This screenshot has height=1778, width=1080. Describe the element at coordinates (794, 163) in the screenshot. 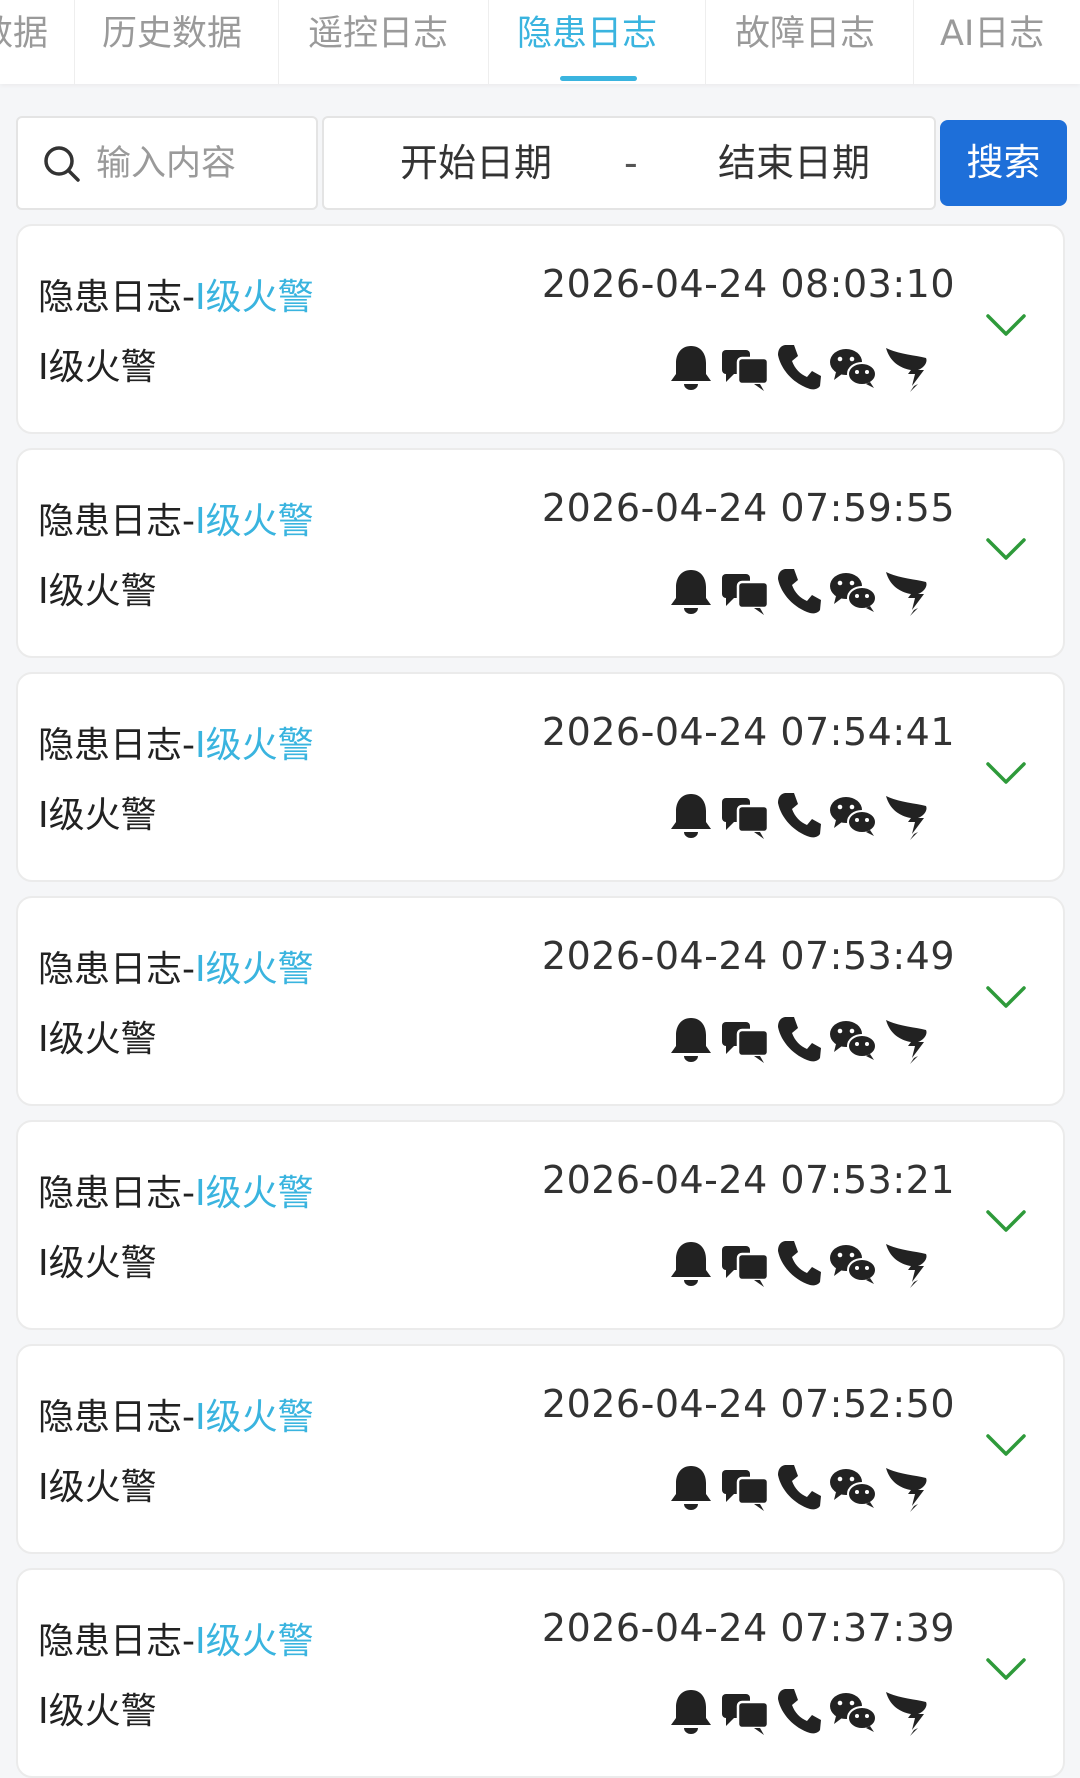

I see `end-date-field: 结束日期` at that location.